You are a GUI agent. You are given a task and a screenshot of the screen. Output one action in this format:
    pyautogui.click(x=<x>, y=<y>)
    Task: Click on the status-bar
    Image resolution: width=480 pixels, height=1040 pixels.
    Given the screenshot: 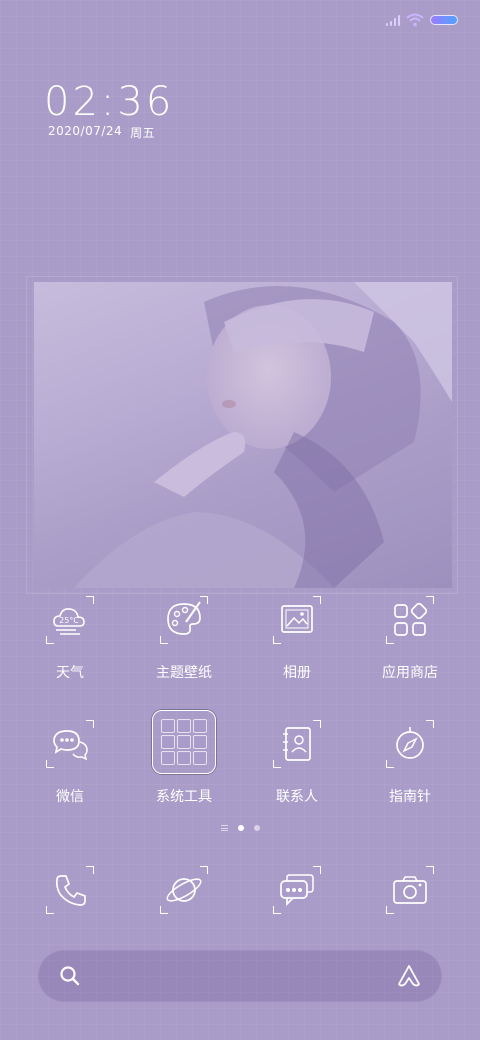 What is the action you would take?
    pyautogui.click(x=422, y=20)
    